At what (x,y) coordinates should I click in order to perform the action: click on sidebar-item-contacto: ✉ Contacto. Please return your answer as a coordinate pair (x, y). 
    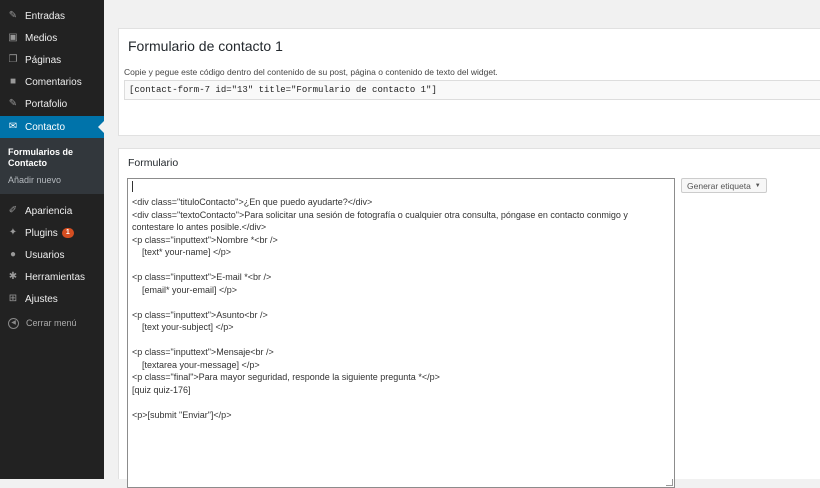
    Looking at the image, I should click on (52, 127).